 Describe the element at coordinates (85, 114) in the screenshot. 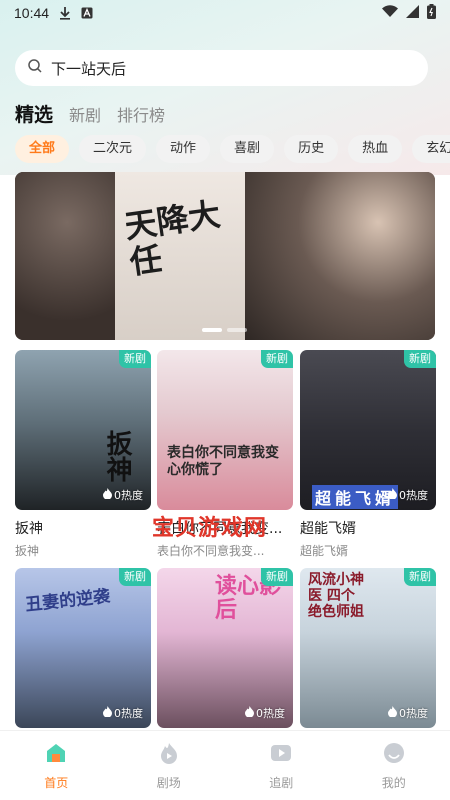

I see `tab-new: 新剧` at that location.